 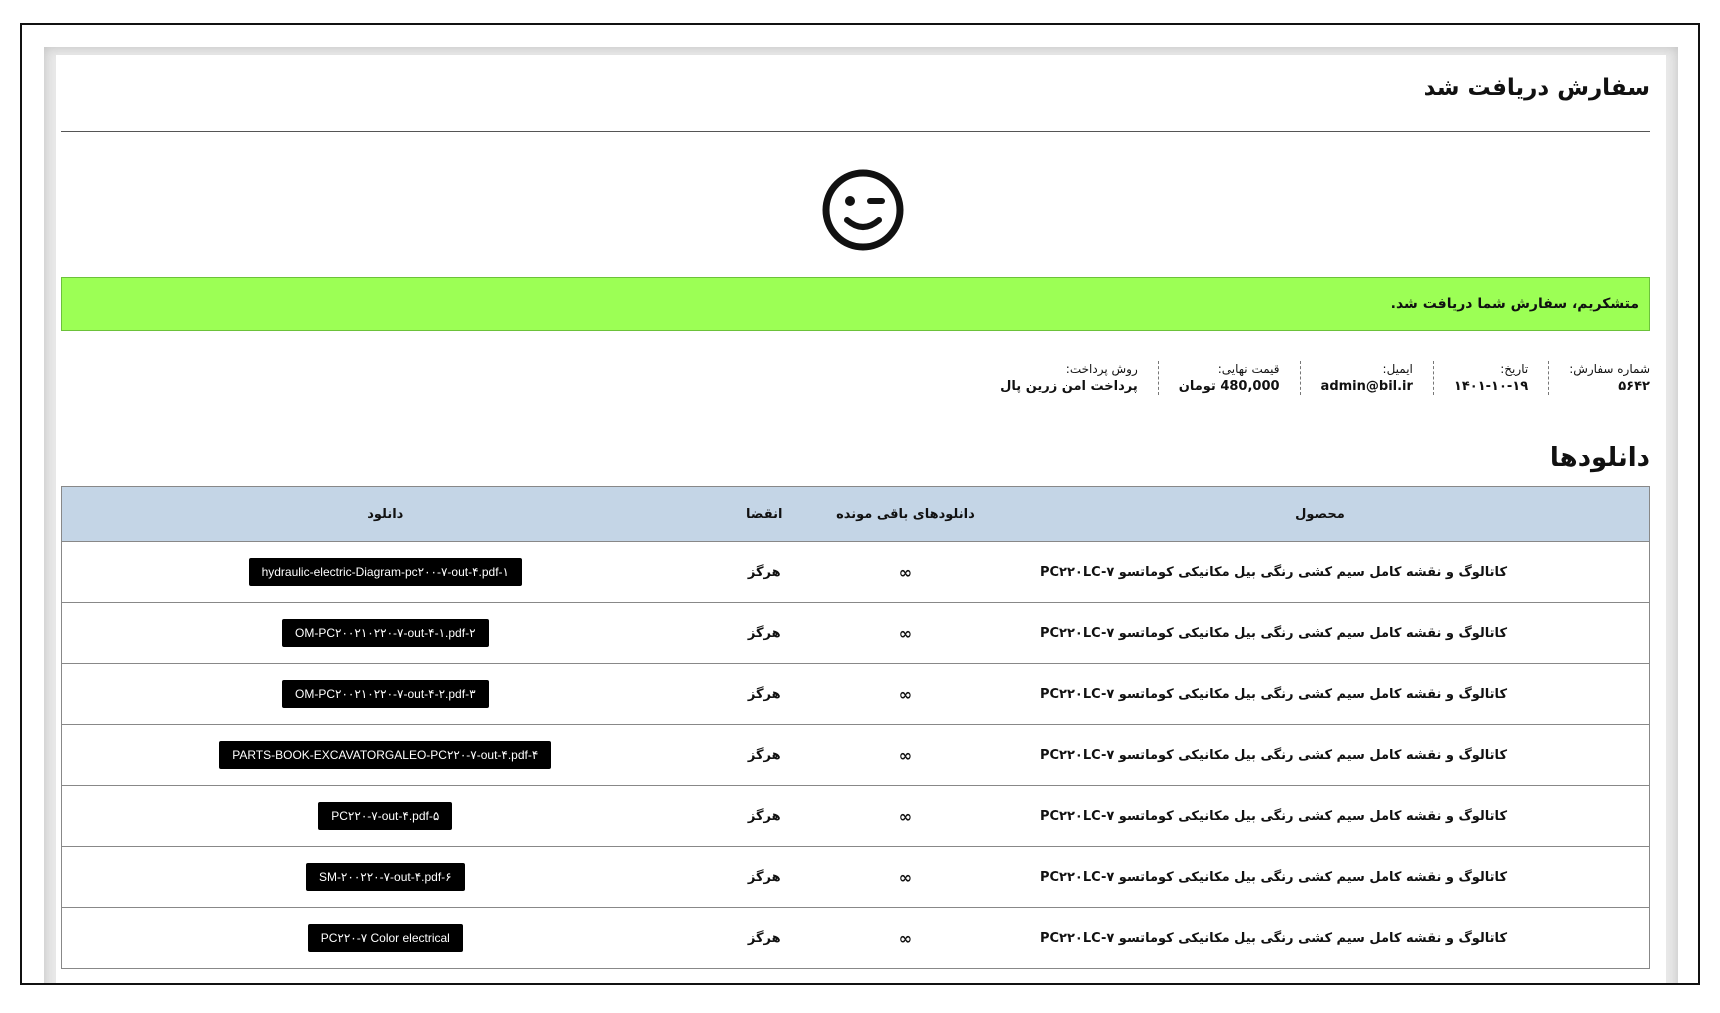 I want to click on success-notice-text: متشکریم، سفارش شما دریافت شد., so click(x=1514, y=304).